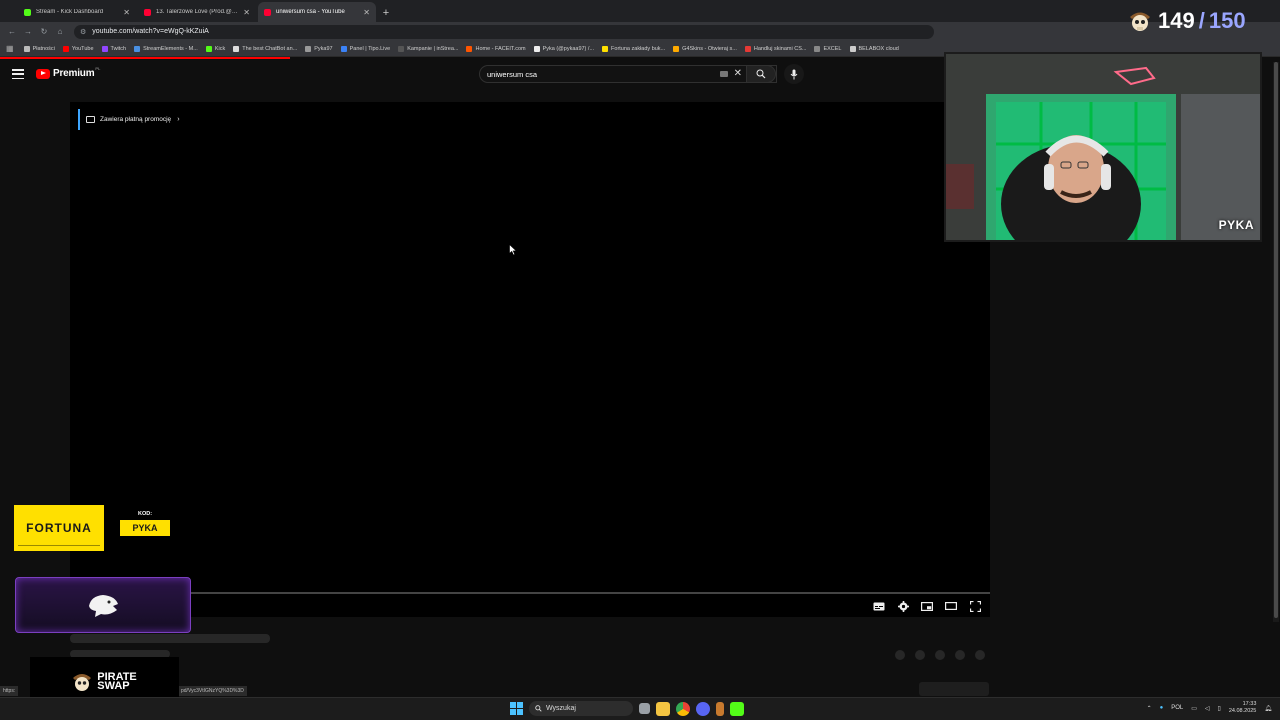  What do you see at coordinates (365, 48) in the screenshot?
I see `bookmark-item: Panel | Tipo.Live` at bounding box center [365, 48].